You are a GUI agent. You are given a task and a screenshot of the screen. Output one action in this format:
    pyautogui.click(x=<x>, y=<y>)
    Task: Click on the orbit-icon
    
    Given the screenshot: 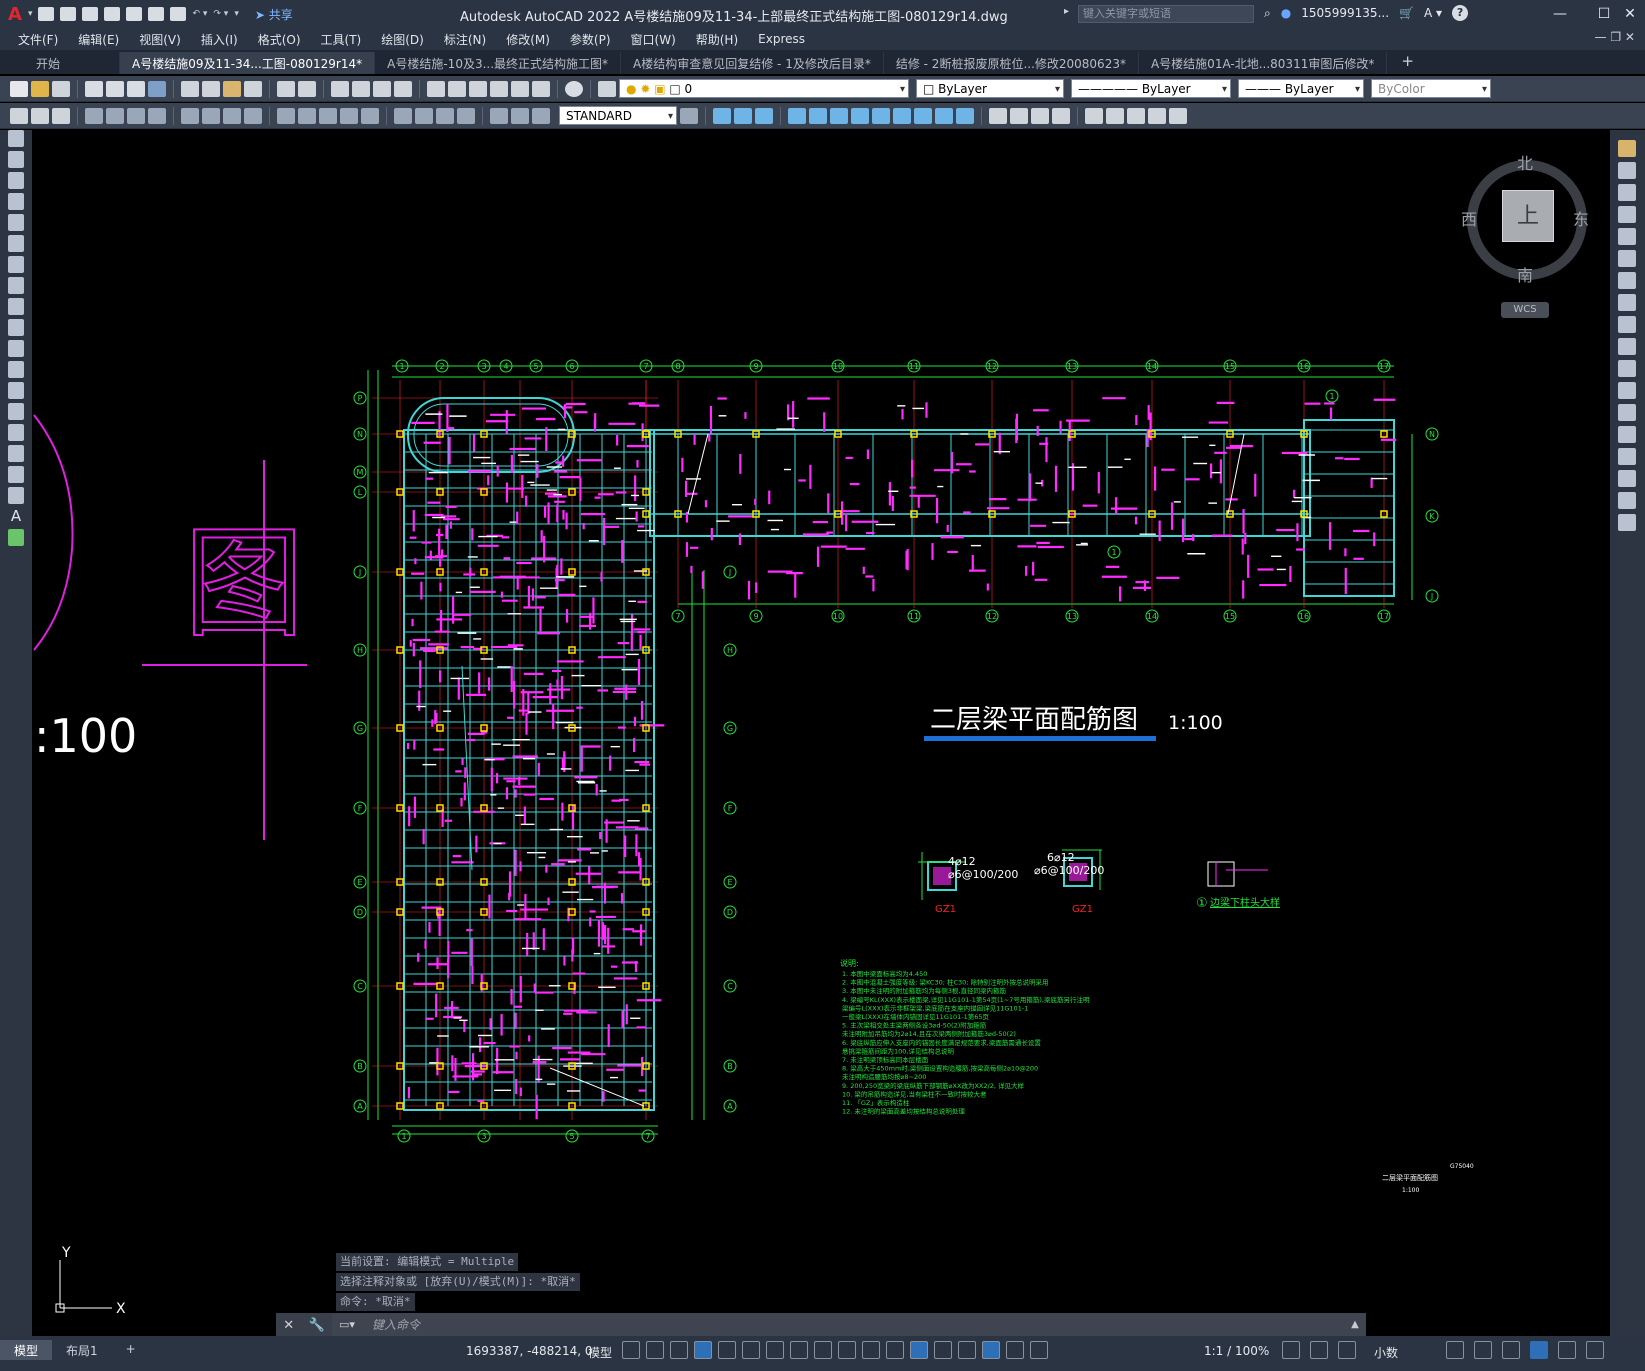 What is the action you would take?
    pyautogui.click(x=1136, y=115)
    